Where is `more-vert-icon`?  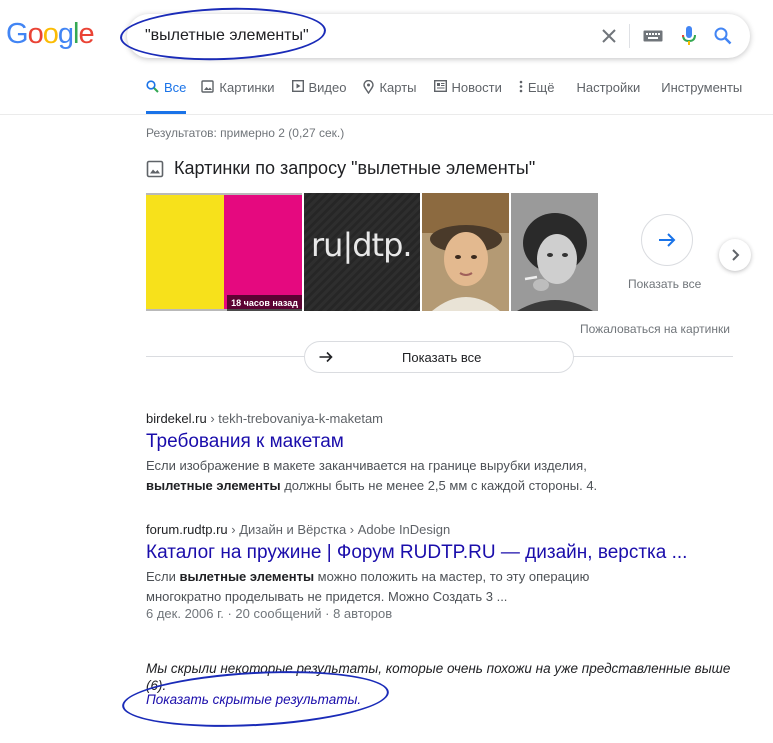 more-vert-icon is located at coordinates (521, 86).